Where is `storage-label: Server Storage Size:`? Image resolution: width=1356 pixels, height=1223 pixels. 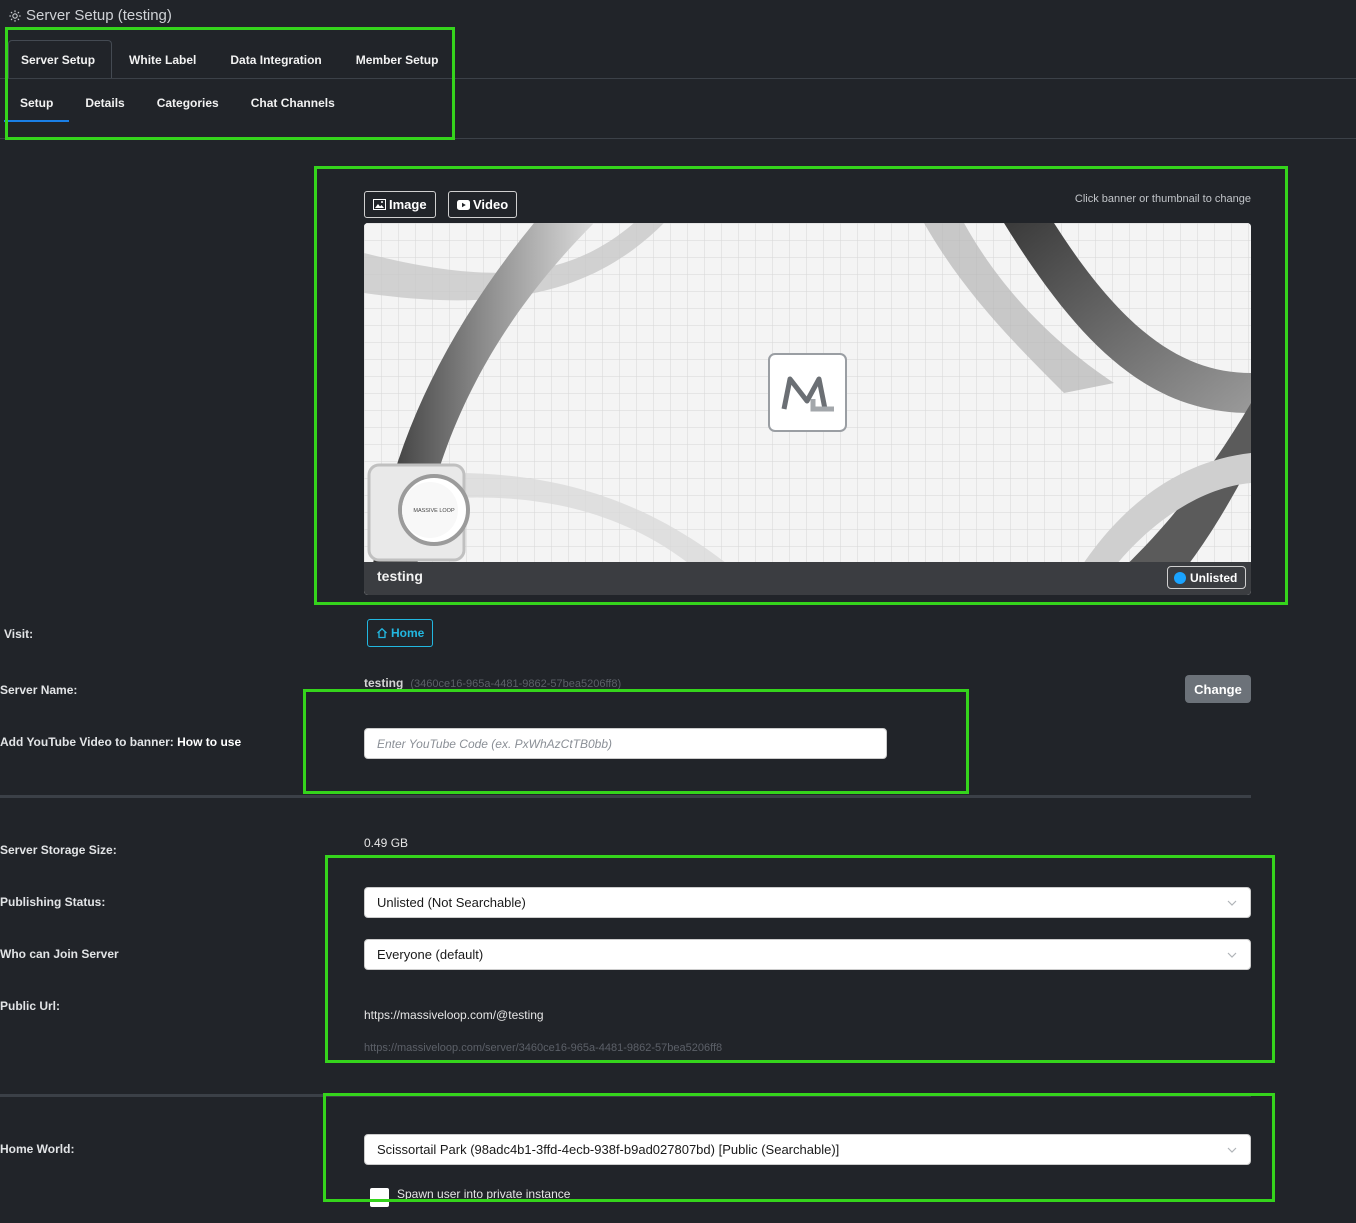 storage-label: Server Storage Size: is located at coordinates (58, 850).